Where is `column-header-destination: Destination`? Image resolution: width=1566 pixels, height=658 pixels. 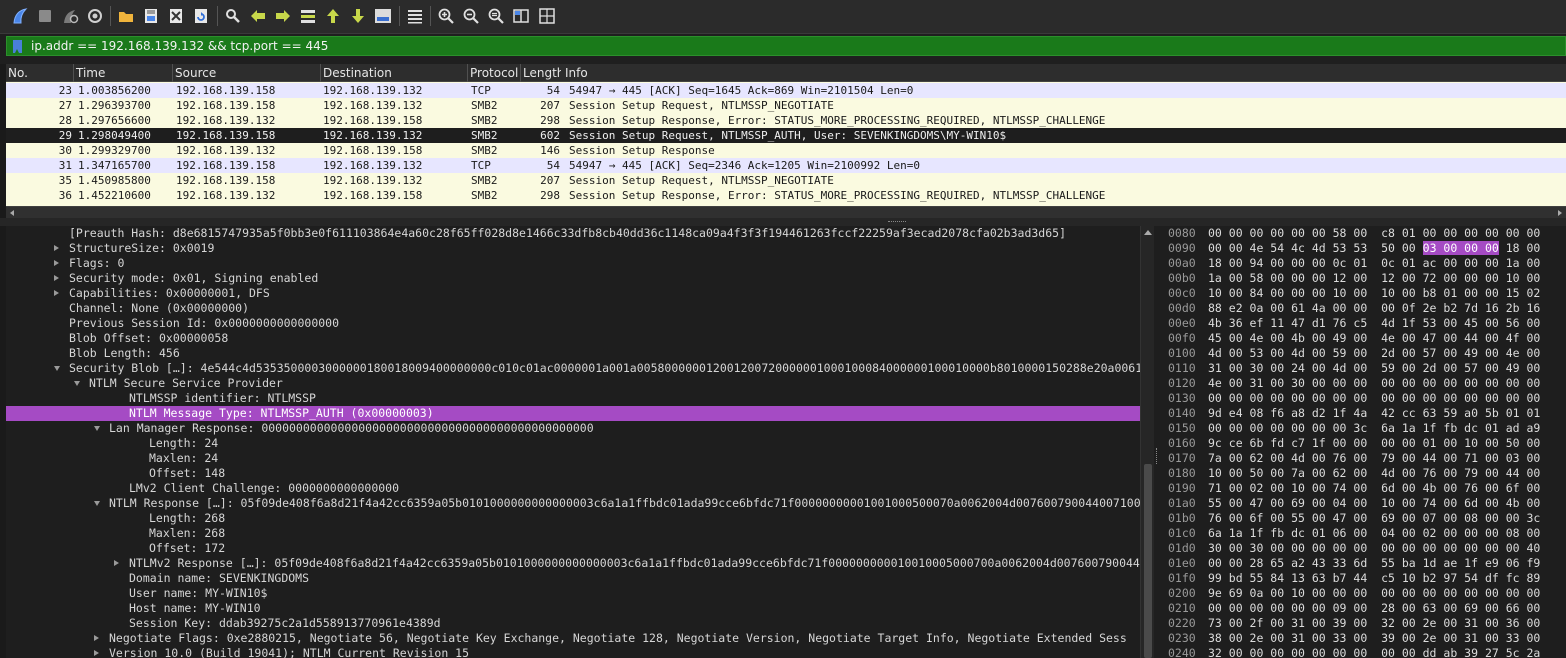
column-header-destination: Destination is located at coordinates (394, 73).